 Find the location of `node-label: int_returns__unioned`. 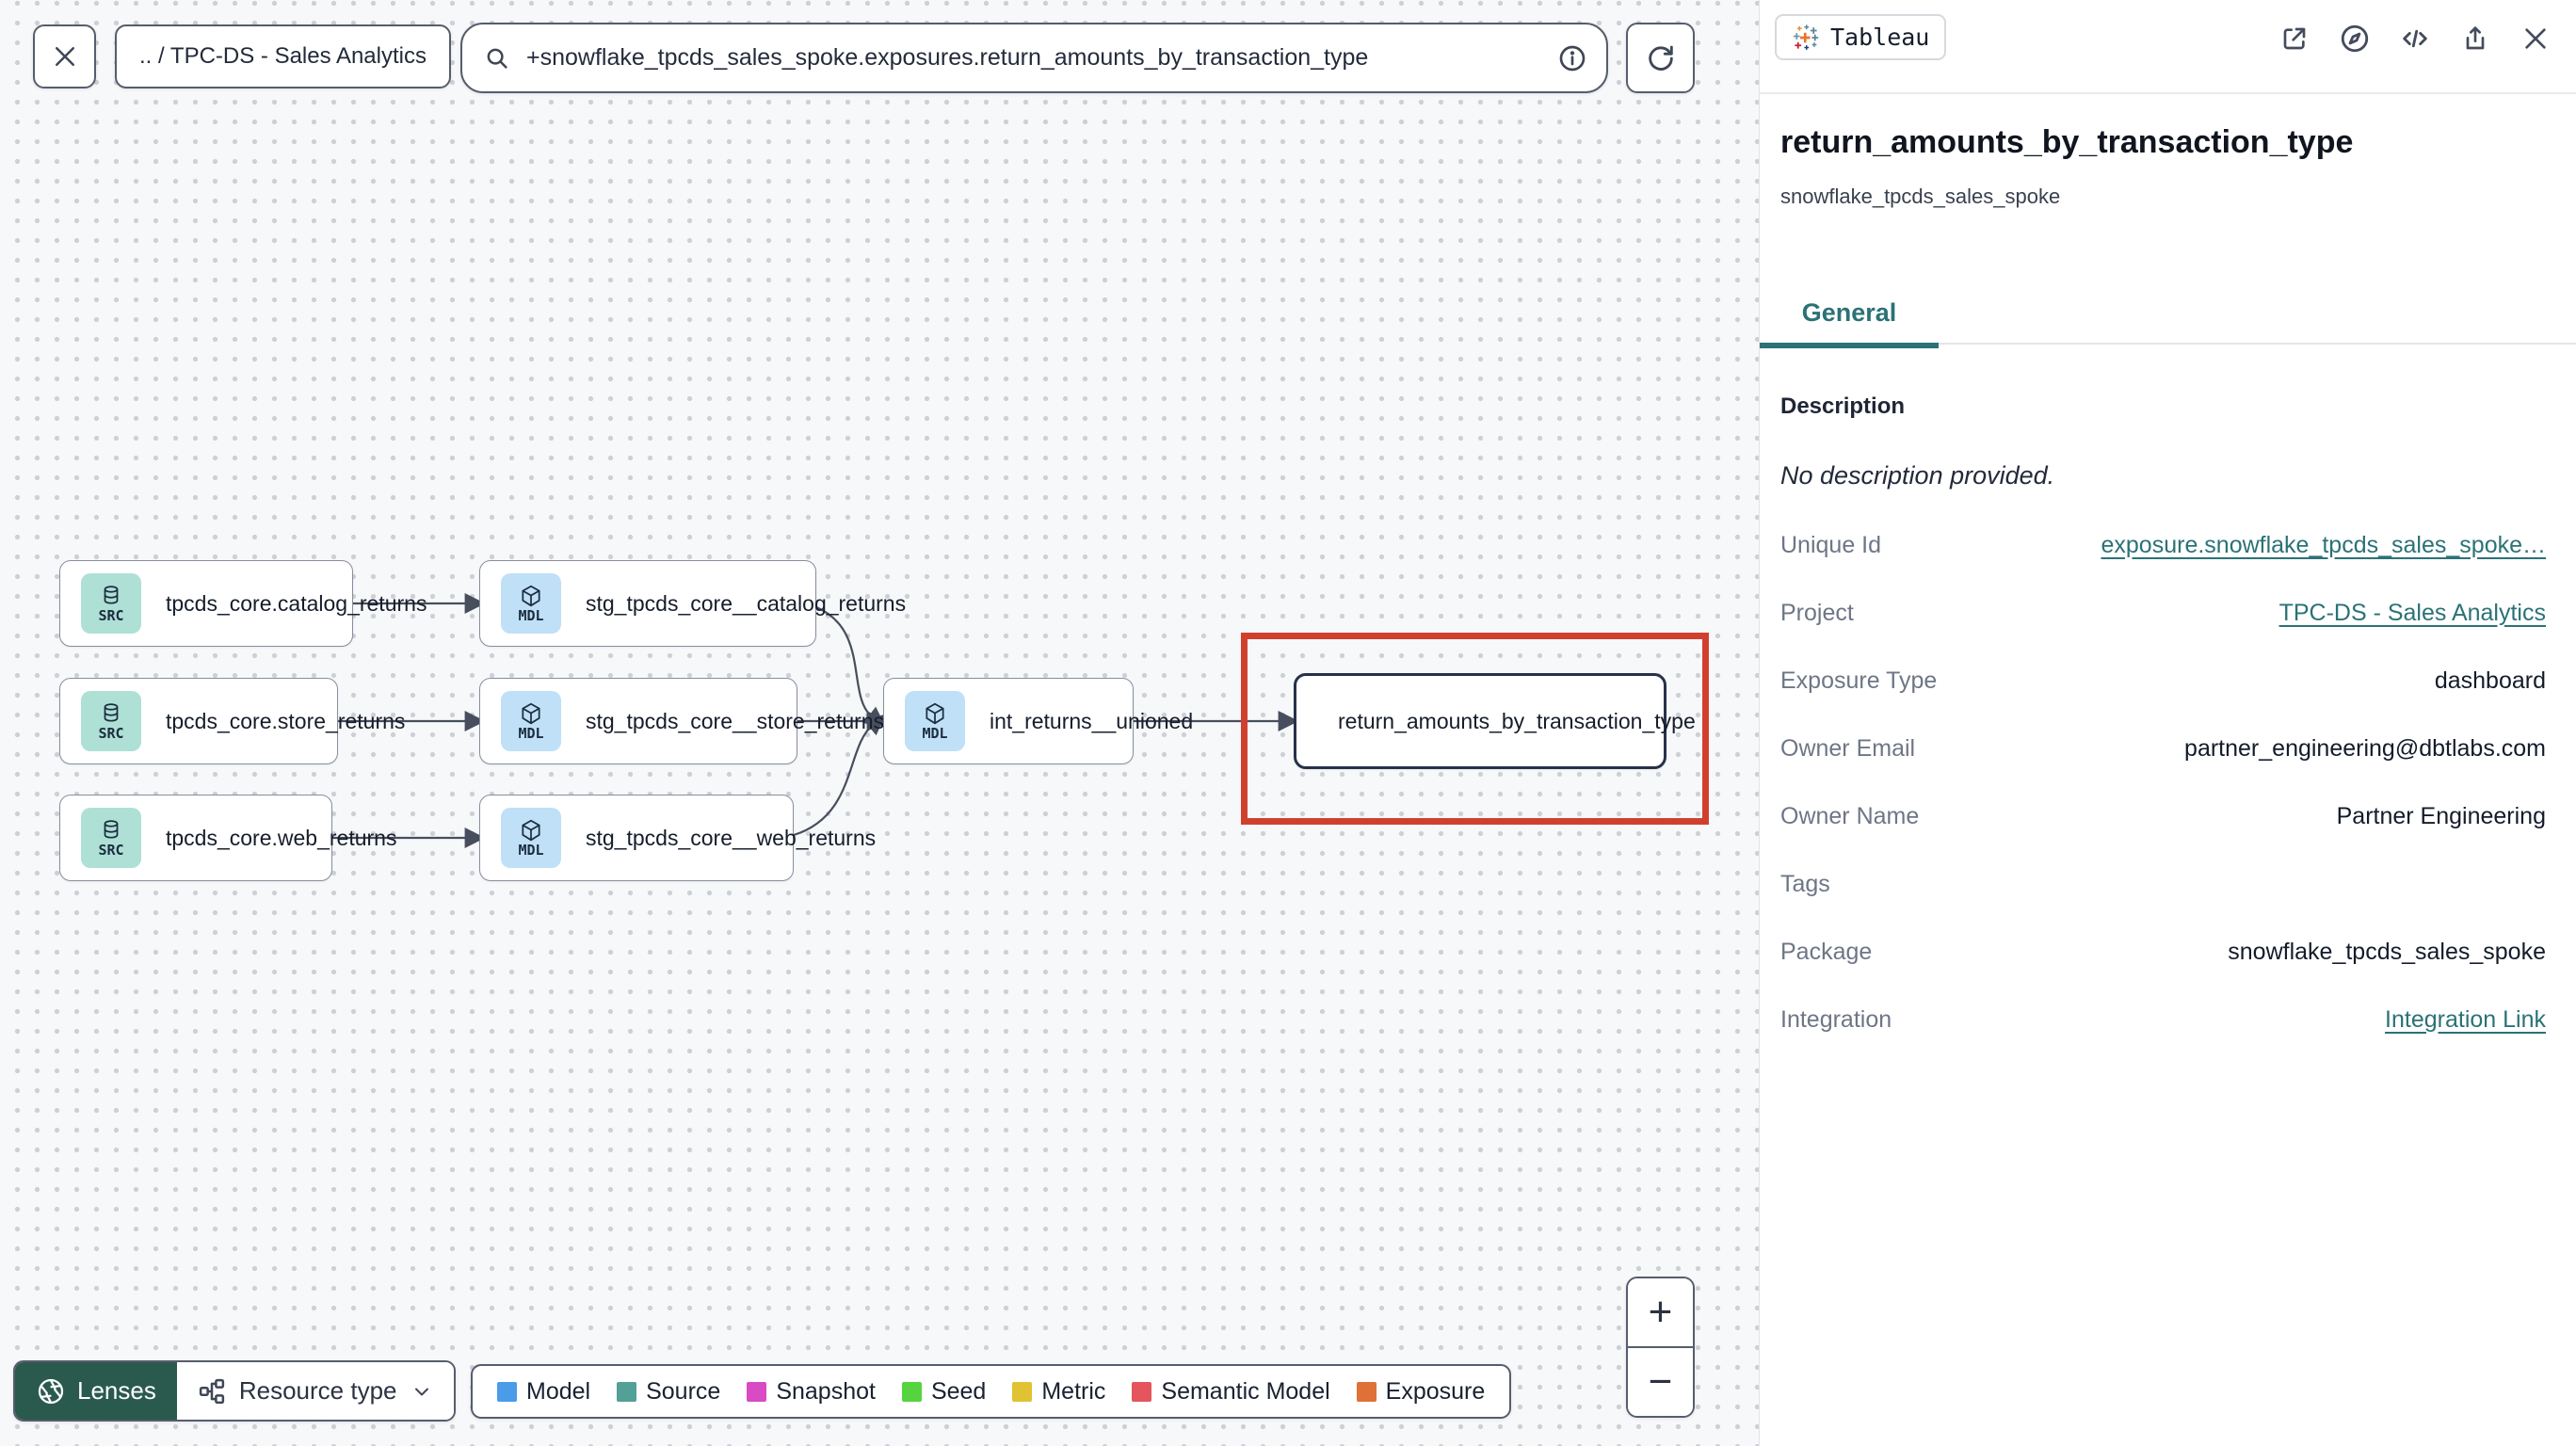

node-label: int_returns__unioned is located at coordinates (1092, 720).